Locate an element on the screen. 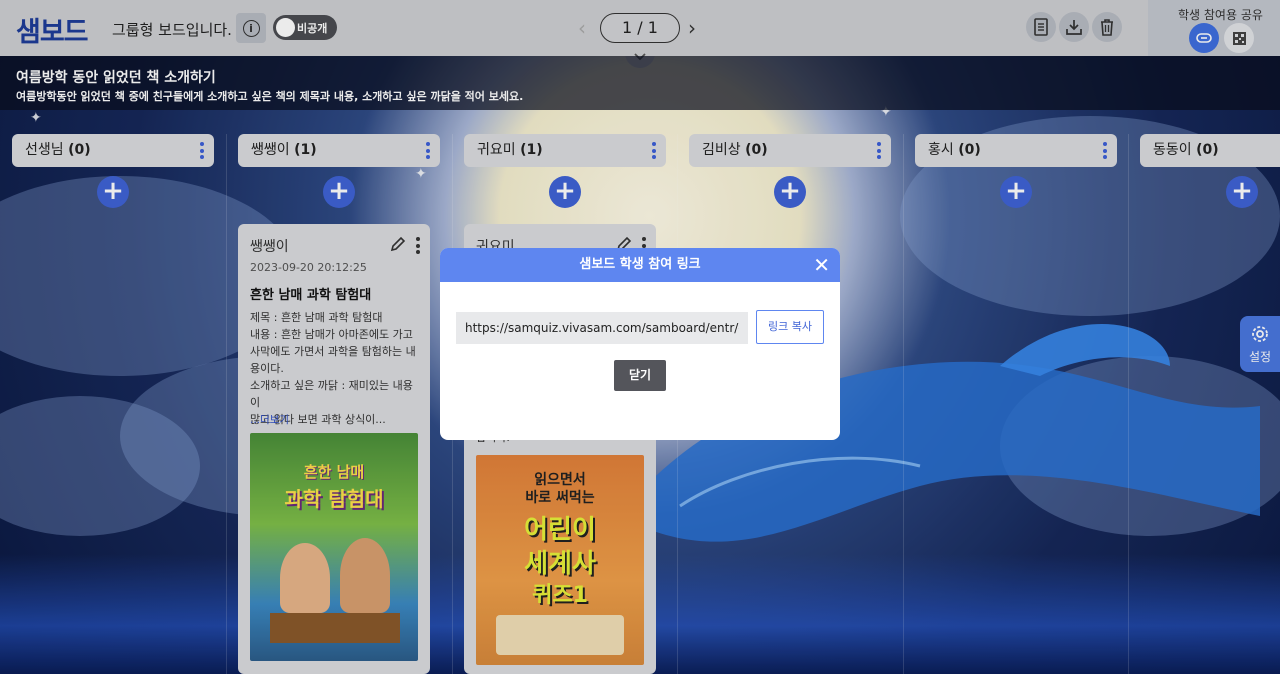 This screenshot has height=674, width=1280. link-url-field is located at coordinates (602, 328).